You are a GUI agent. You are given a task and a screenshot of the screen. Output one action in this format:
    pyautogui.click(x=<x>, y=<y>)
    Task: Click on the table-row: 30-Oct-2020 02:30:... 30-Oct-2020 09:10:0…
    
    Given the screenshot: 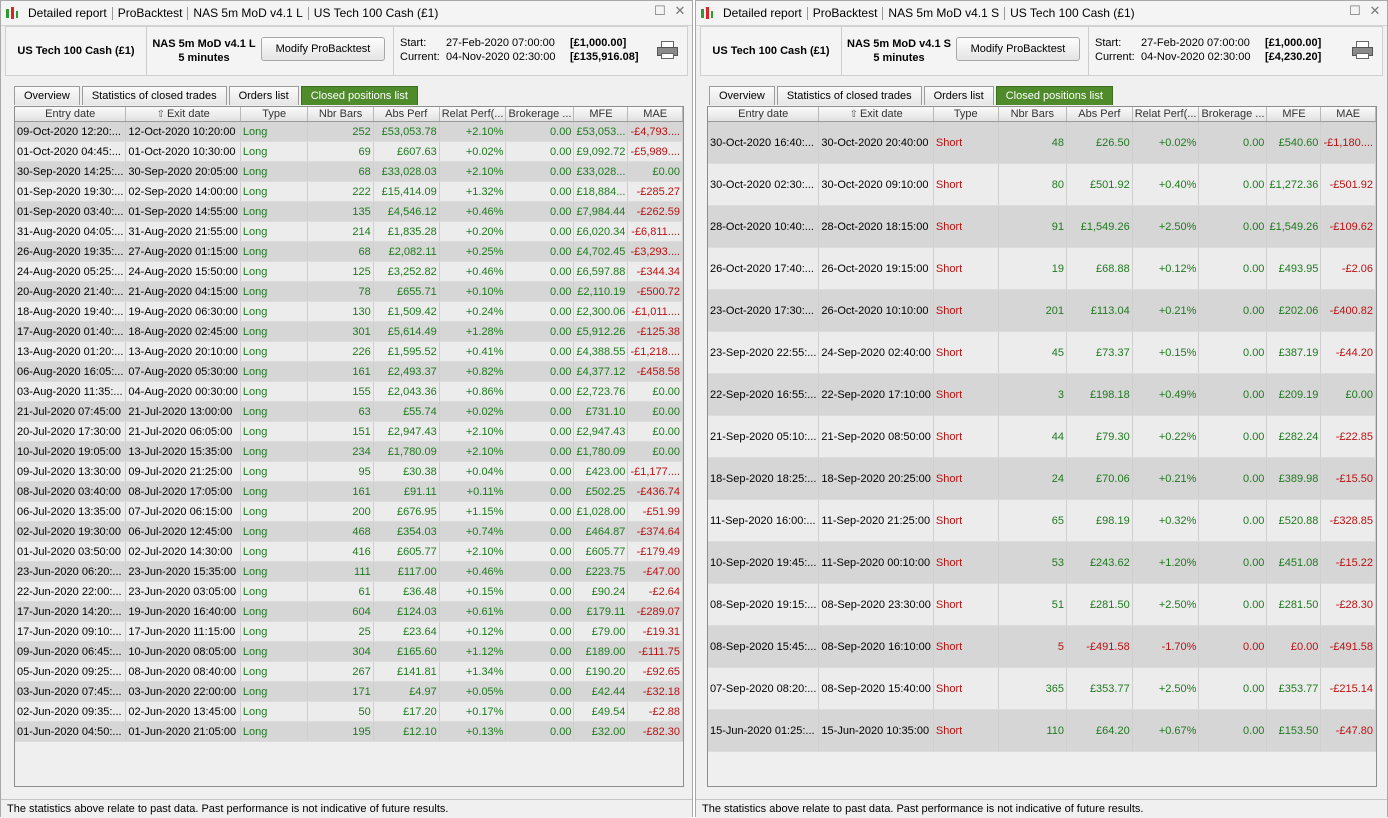 What is the action you would take?
    pyautogui.click(x=1042, y=184)
    